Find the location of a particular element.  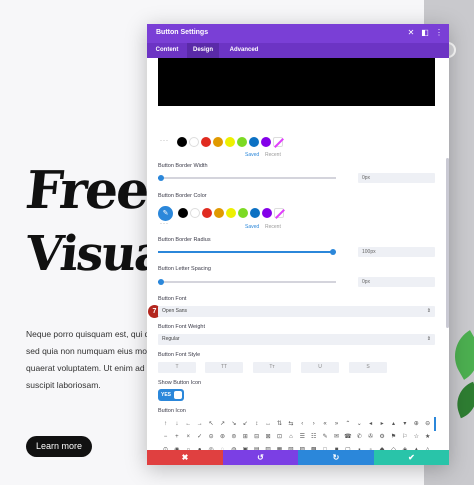

icon-option: ◂ is located at coordinates (370, 424).